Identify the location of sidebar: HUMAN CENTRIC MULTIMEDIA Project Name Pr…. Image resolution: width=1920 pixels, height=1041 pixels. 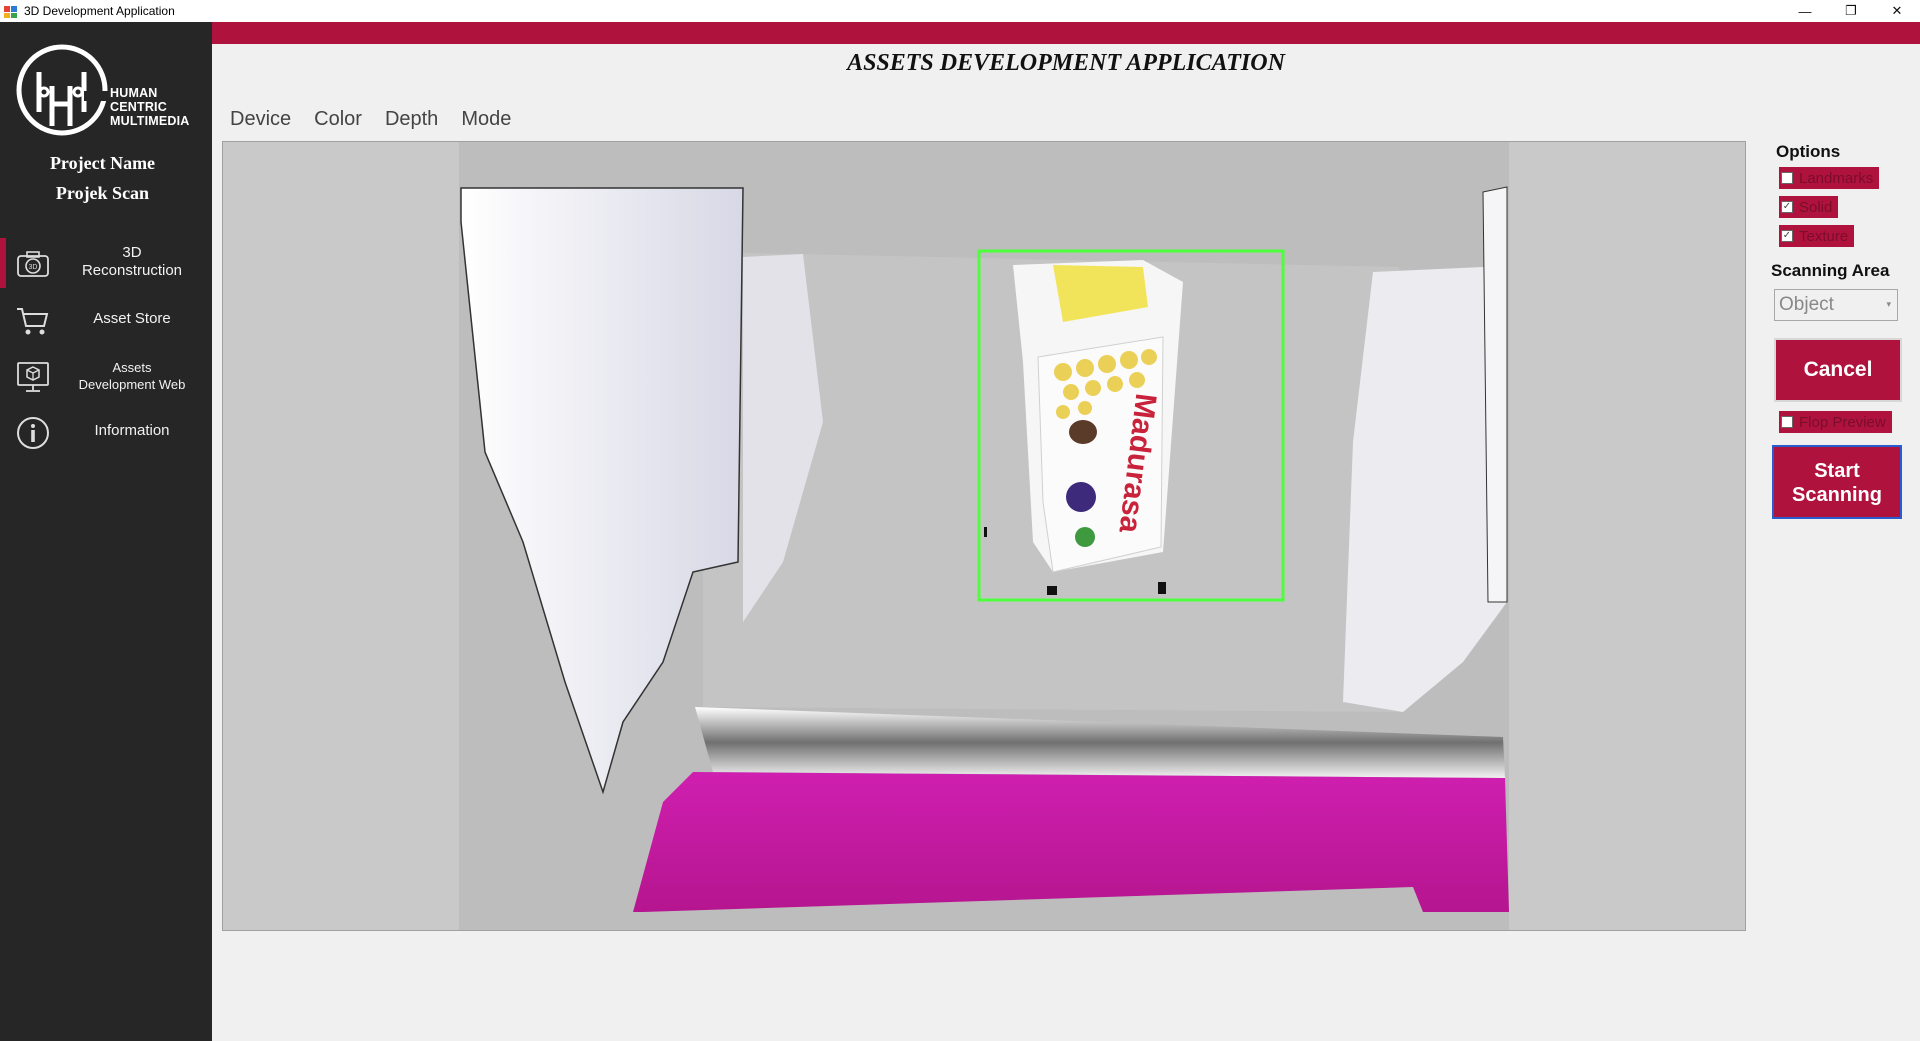
(106, 531).